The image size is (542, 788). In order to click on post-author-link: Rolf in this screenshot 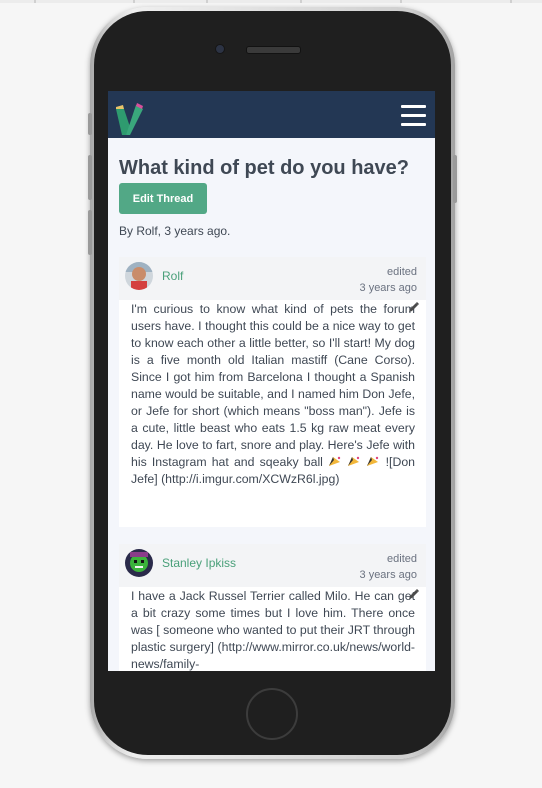, I will do `click(172, 276)`.